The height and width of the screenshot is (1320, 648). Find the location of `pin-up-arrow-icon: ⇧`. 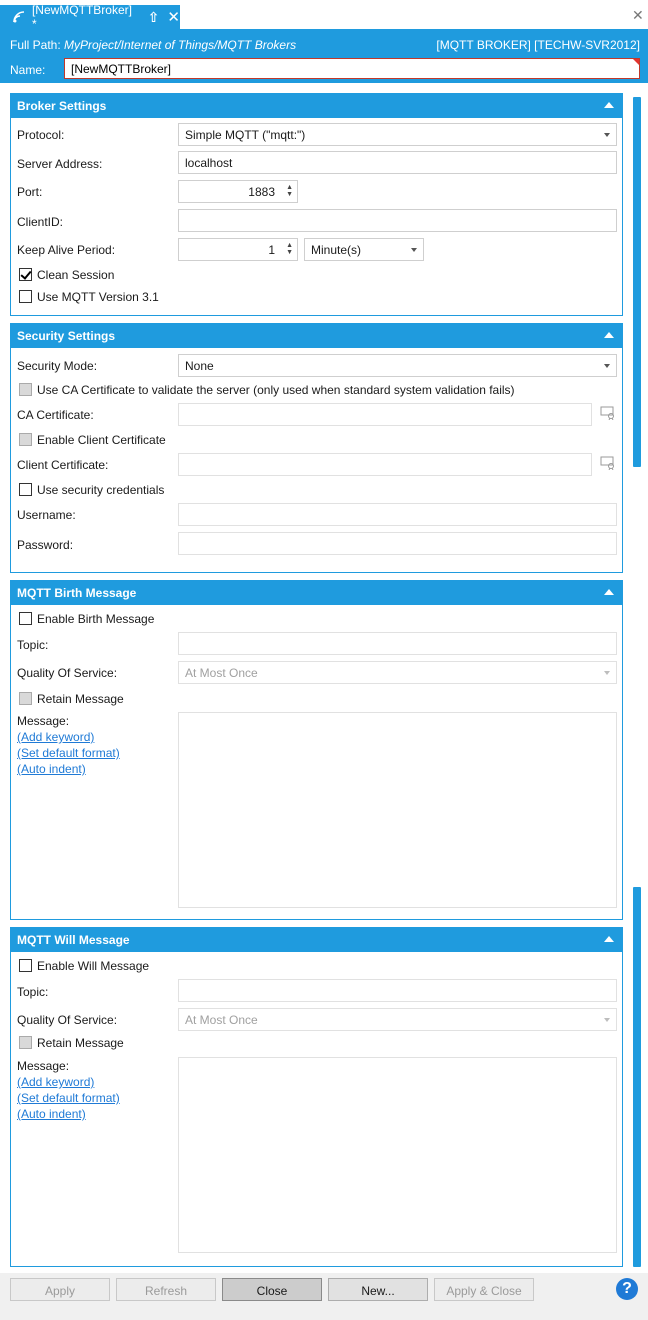

pin-up-arrow-icon: ⇧ is located at coordinates (154, 17).